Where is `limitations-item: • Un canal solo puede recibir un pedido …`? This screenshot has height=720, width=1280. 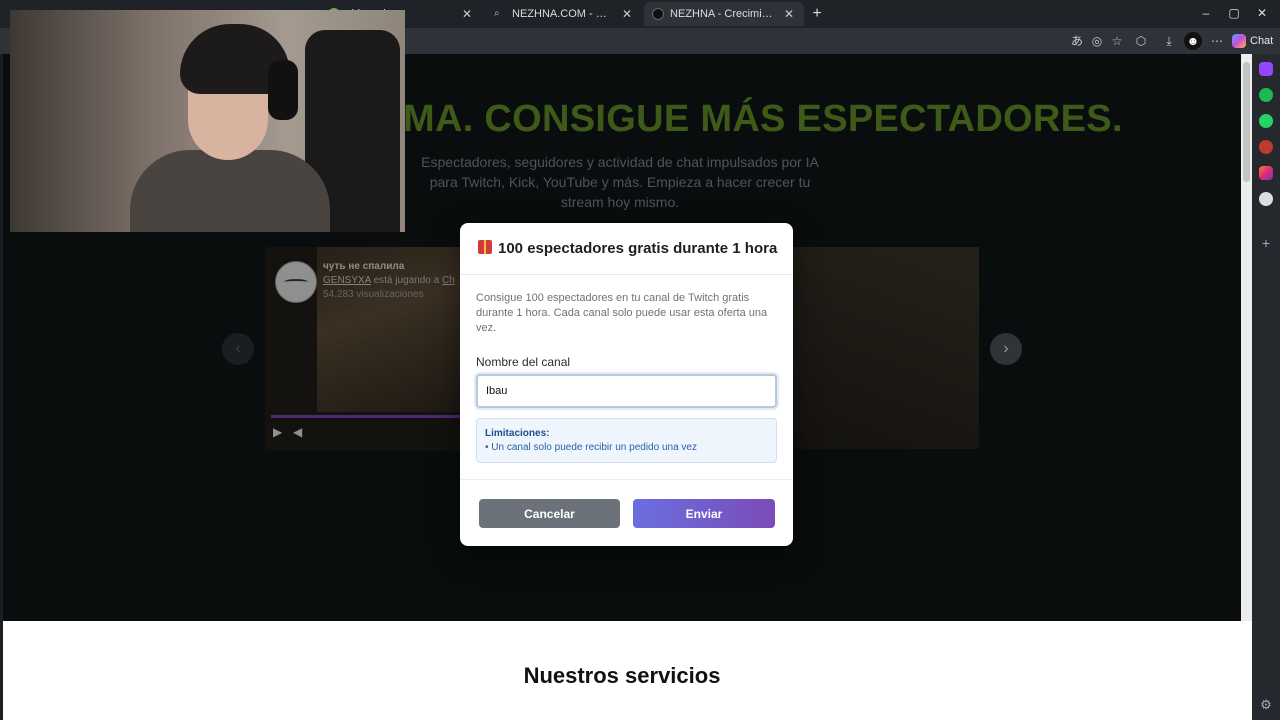 limitations-item: • Un canal solo puede recibir un pedido … is located at coordinates (591, 447).